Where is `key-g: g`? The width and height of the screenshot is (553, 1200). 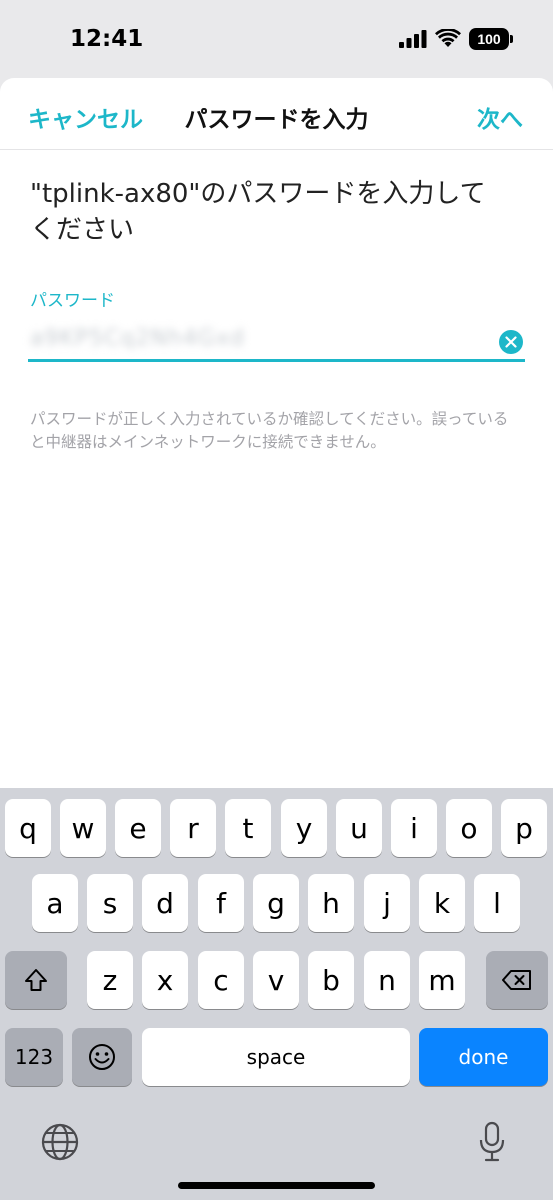 key-g: g is located at coordinates (276, 903).